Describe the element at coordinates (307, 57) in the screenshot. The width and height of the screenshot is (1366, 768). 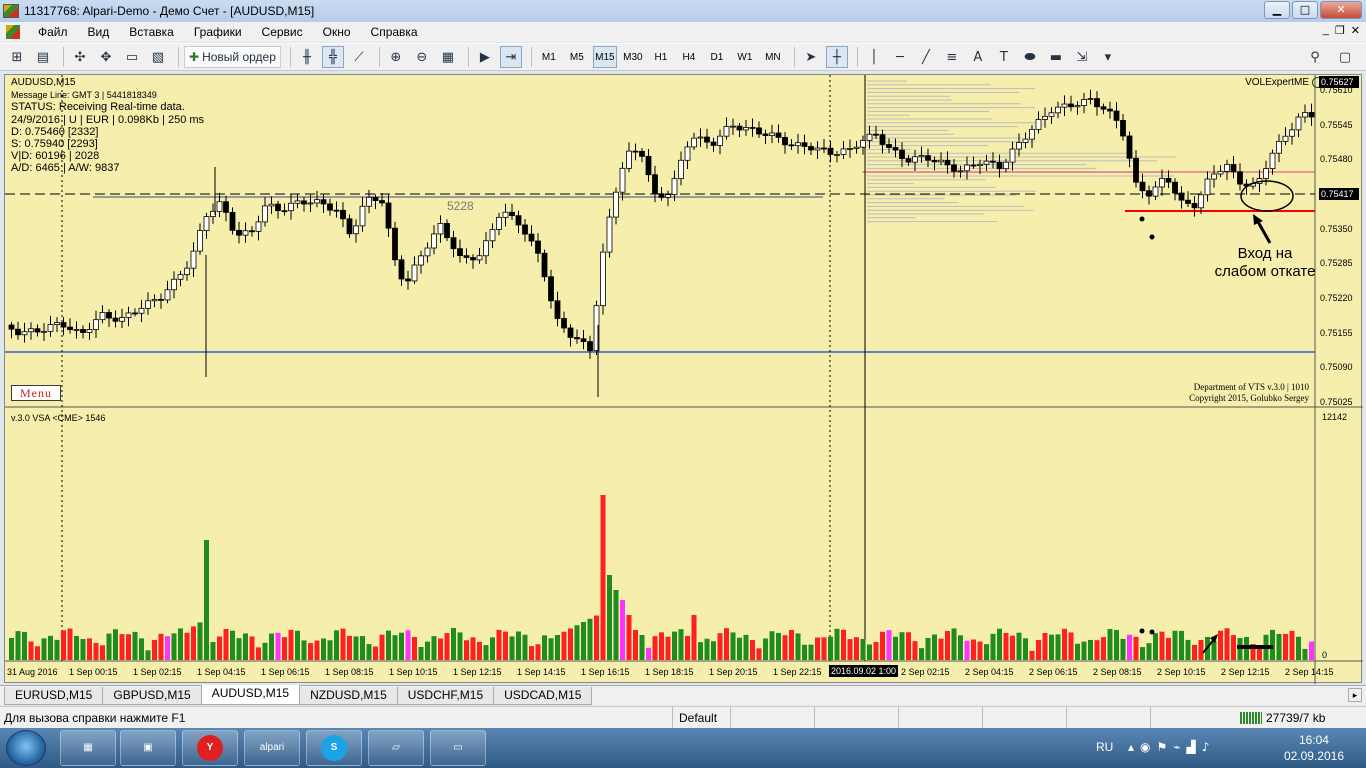
I see `bar-chart-icon: ╫` at that location.